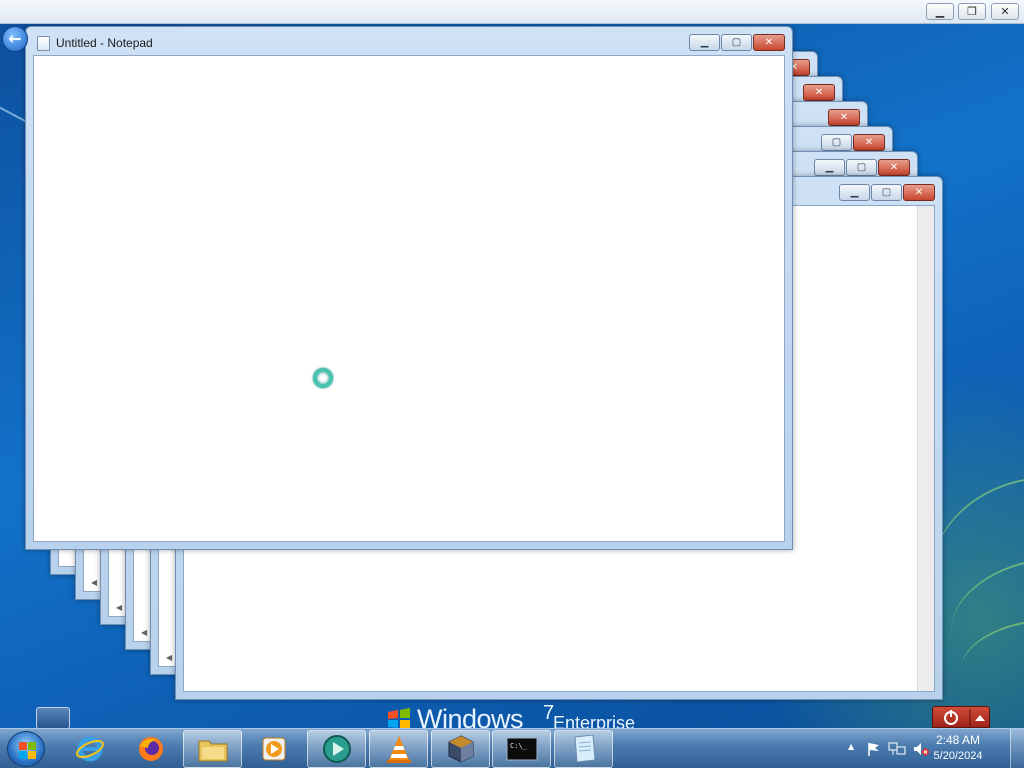 This screenshot has height=768, width=1024. I want to click on taskbar-internet-explorer, so click(89, 749).